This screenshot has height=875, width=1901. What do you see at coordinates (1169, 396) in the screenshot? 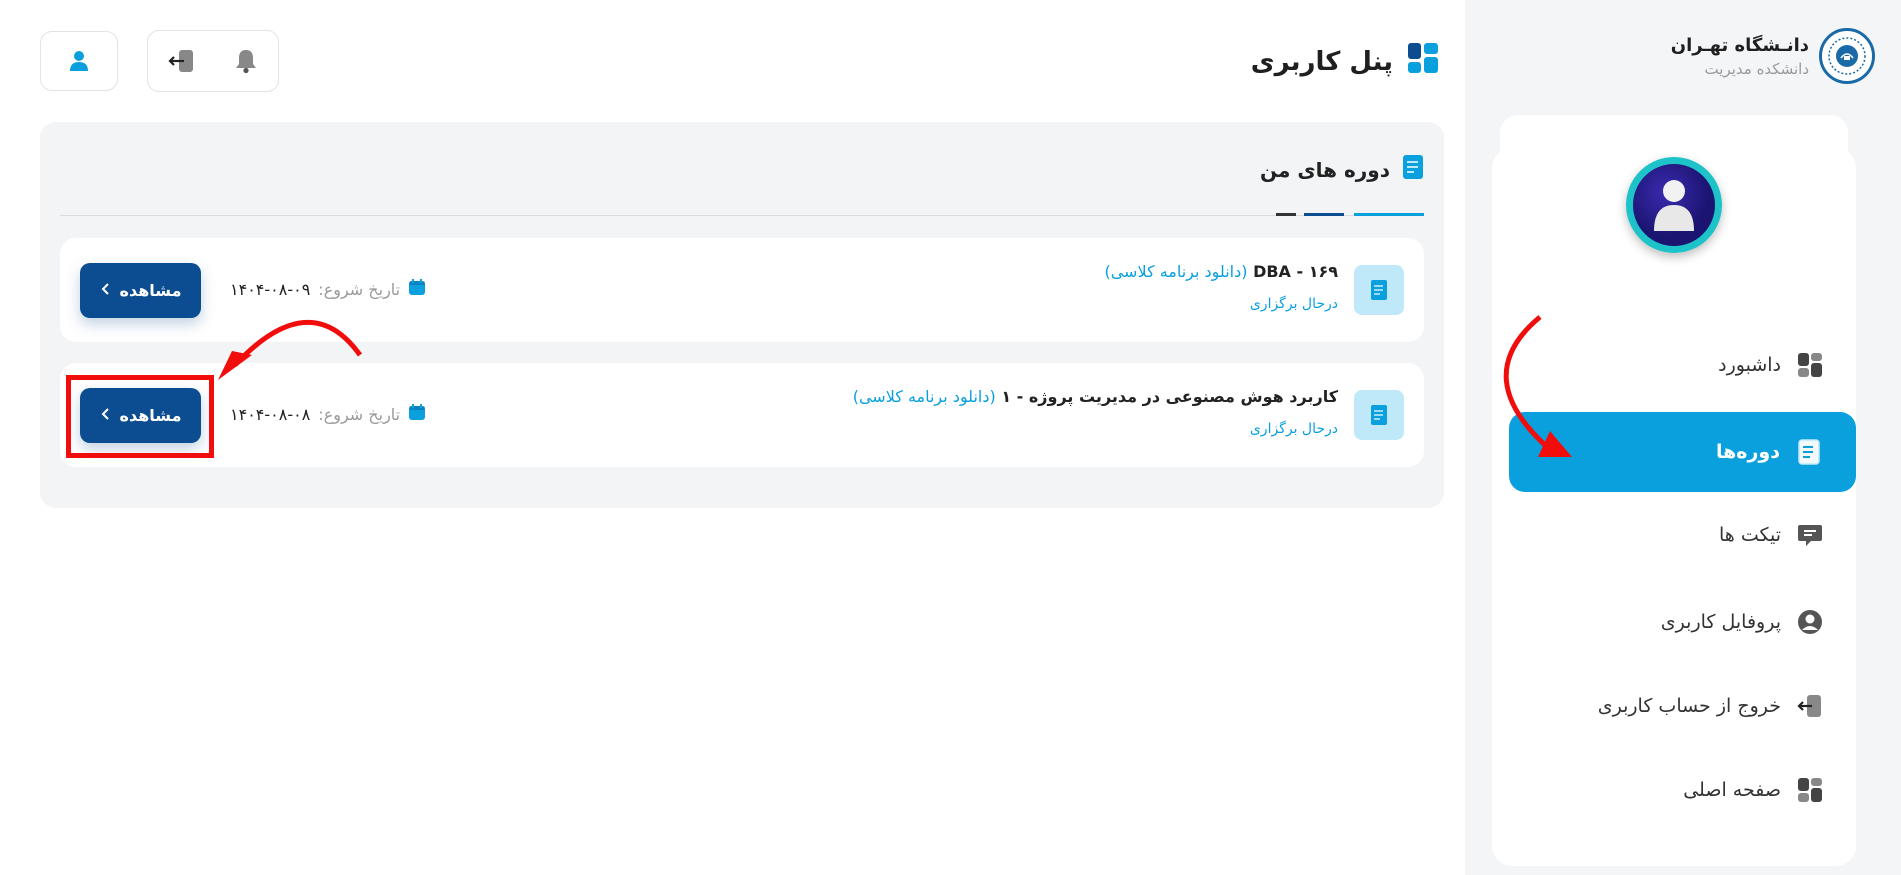
I see `course-name: کاربرد هوش مصنوعی در مدیریت پروژه - ۱` at bounding box center [1169, 396].